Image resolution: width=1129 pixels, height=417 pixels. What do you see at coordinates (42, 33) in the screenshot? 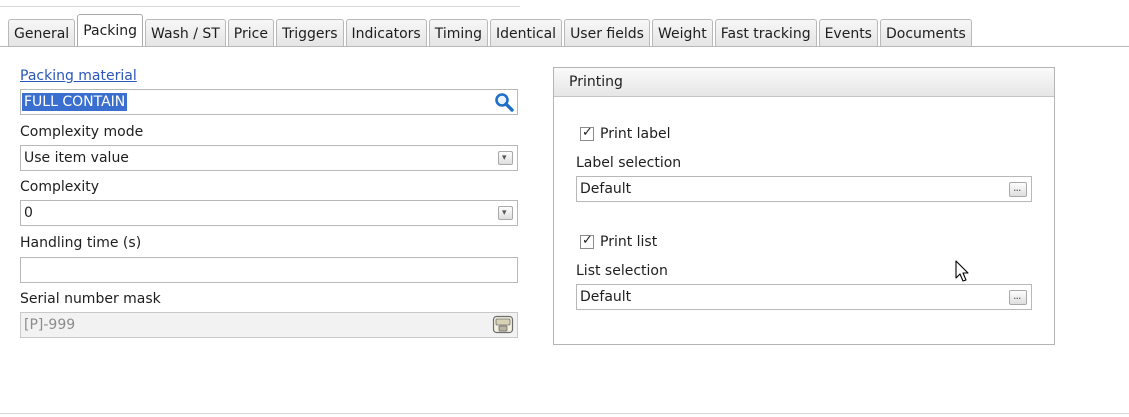
I see `tab-general: General` at bounding box center [42, 33].